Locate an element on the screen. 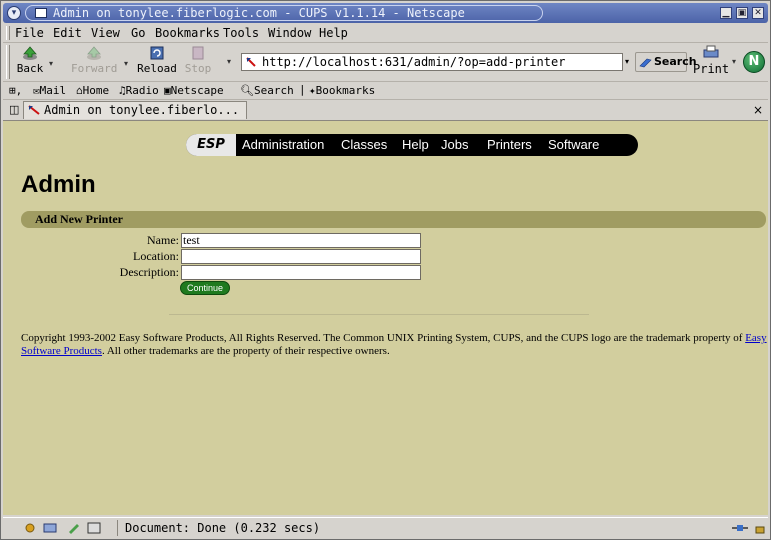 Image resolution: width=771 pixels, height=540 pixels. nav-help: Help is located at coordinates (415, 144).